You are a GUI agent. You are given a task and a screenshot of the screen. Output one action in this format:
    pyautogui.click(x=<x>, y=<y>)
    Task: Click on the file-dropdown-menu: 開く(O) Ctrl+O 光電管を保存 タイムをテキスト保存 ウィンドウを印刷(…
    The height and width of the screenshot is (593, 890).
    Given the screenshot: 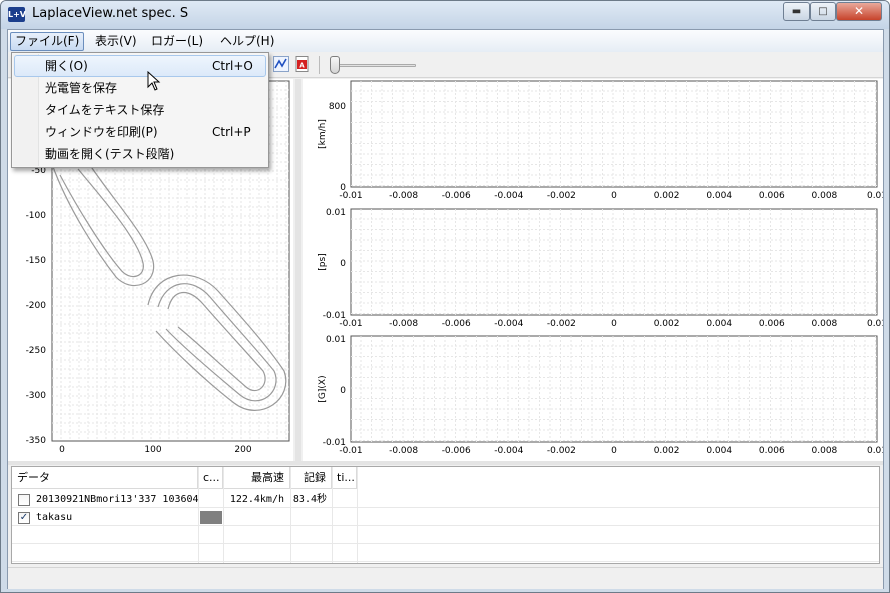 What is the action you would take?
    pyautogui.click(x=140, y=110)
    